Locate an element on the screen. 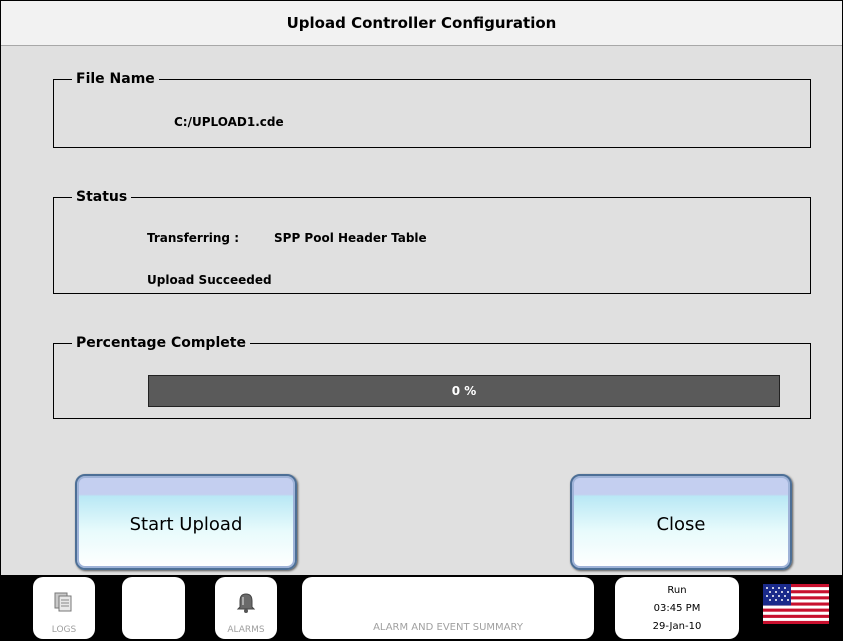 The width and height of the screenshot is (843, 641). start-upload-label: Start Upload is located at coordinates (186, 524).